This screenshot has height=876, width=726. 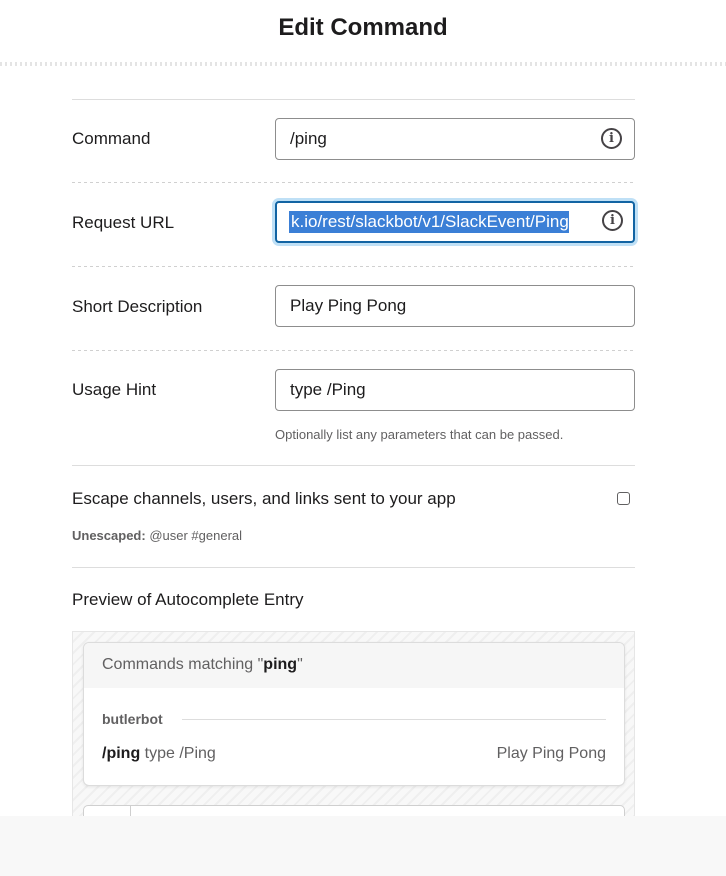 What do you see at coordinates (328, 389) in the screenshot?
I see `usage-hint-value: type /Ping` at bounding box center [328, 389].